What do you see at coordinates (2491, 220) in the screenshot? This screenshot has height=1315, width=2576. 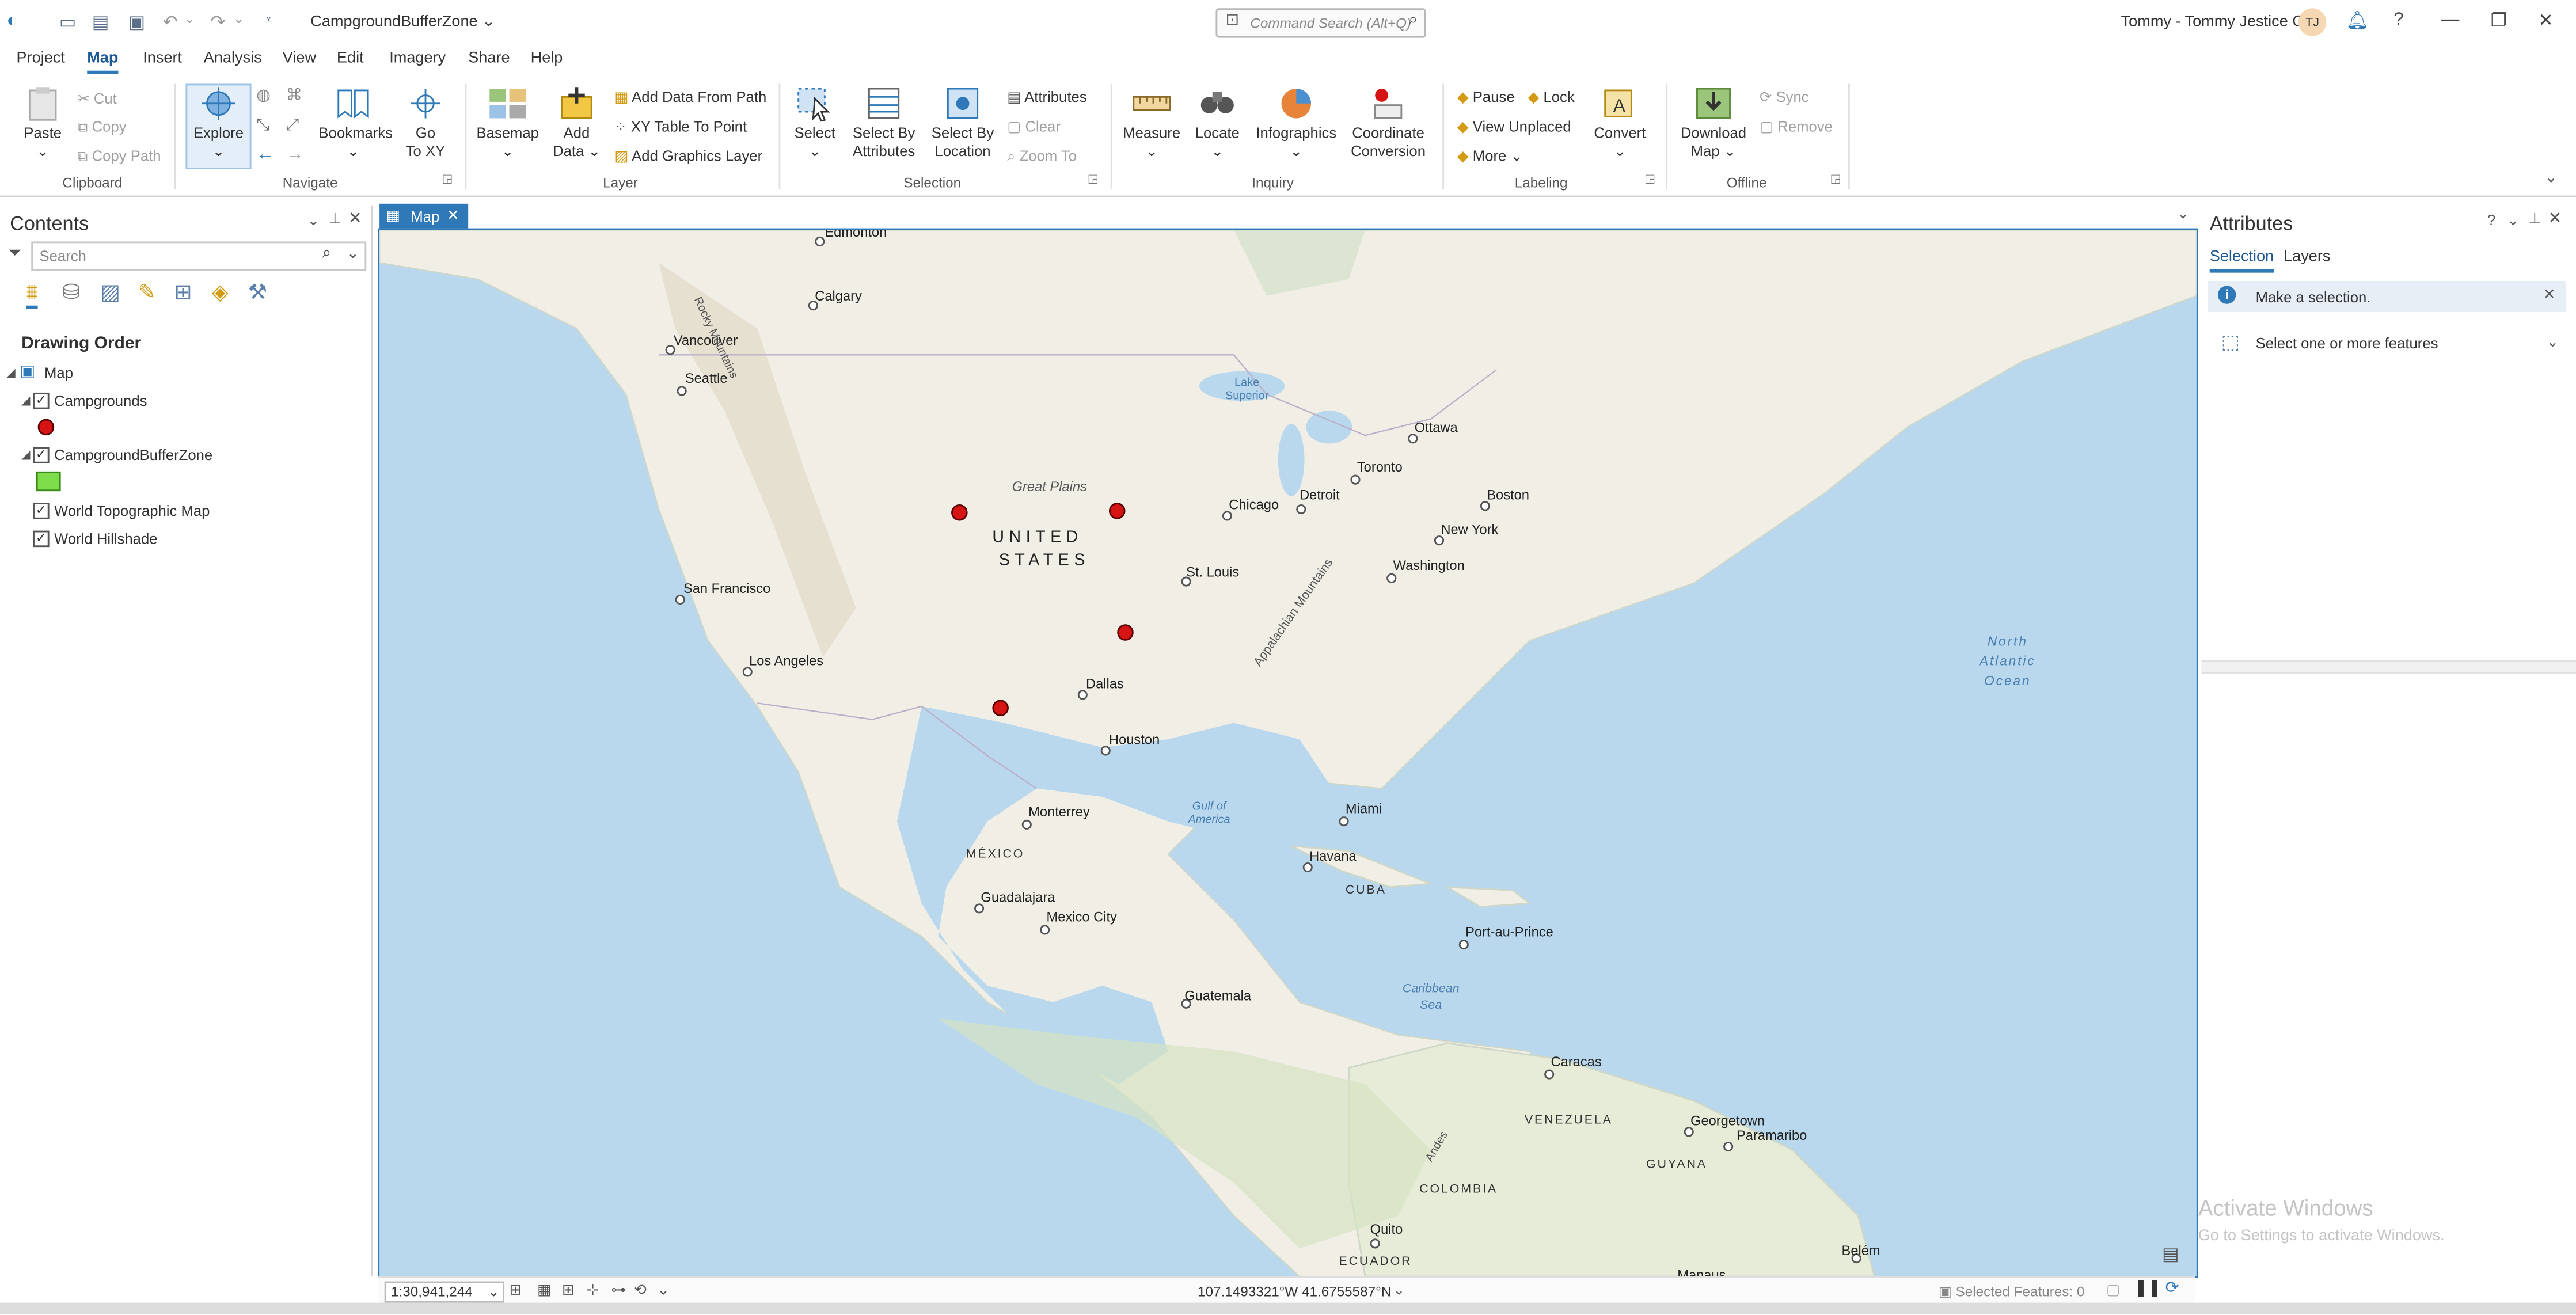 I see `attributes-help-icon: ?` at bounding box center [2491, 220].